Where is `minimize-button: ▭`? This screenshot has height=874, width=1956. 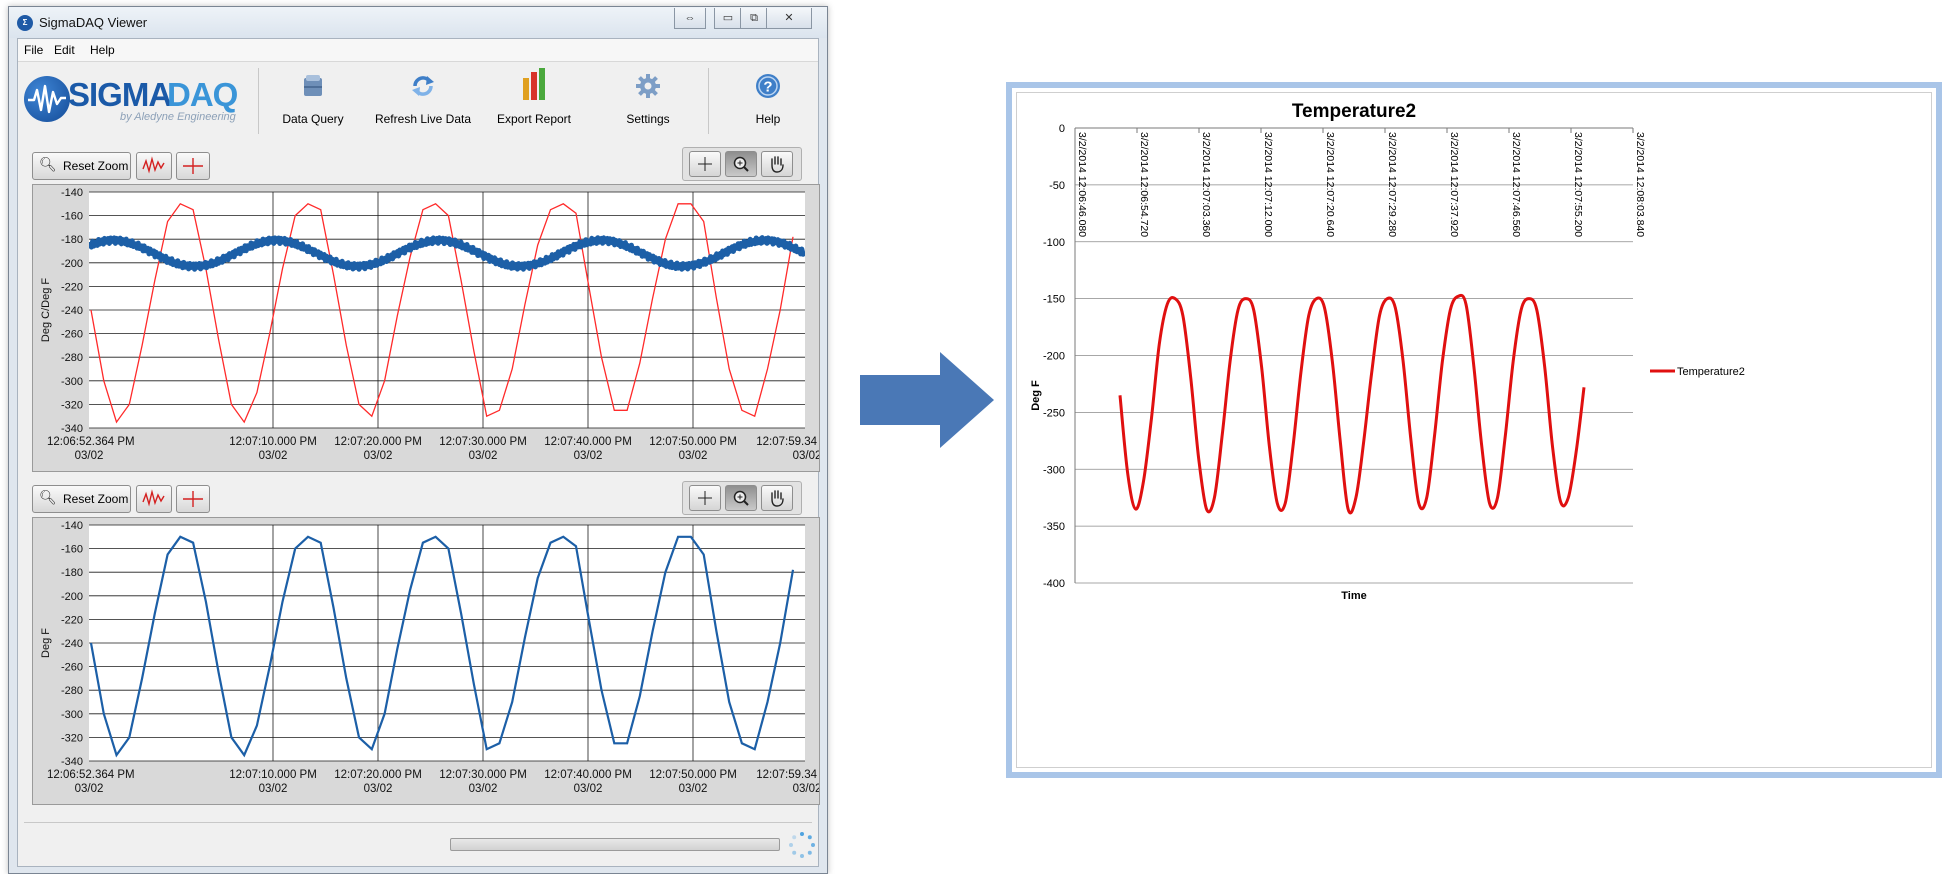 minimize-button: ▭ is located at coordinates (728, 18).